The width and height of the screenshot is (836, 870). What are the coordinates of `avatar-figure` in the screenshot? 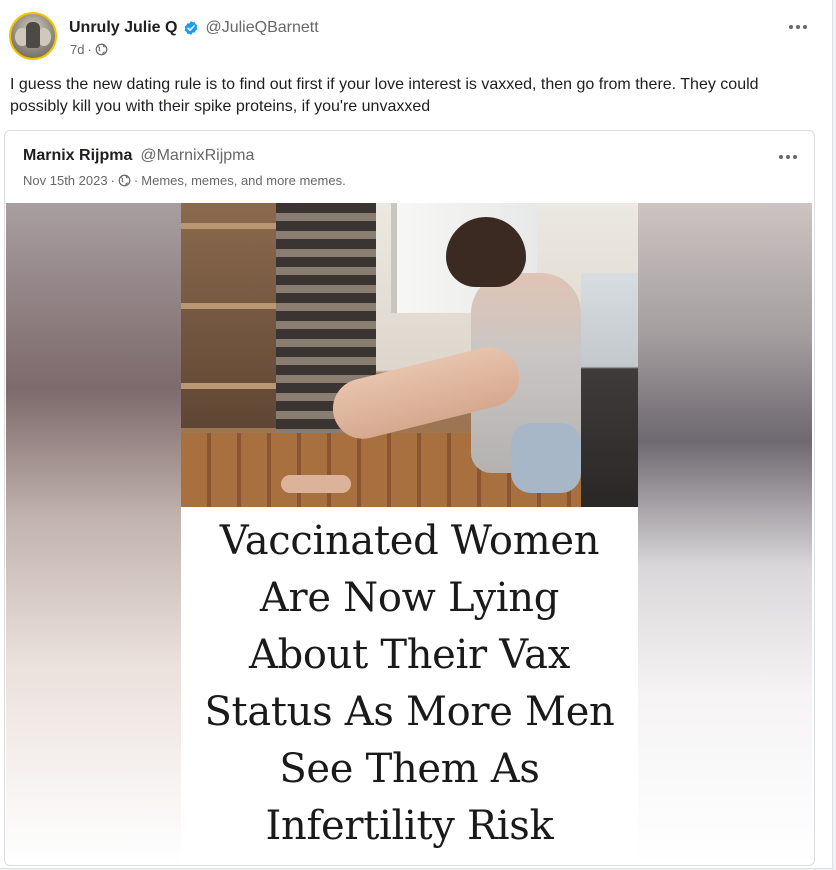 It's located at (33, 35).